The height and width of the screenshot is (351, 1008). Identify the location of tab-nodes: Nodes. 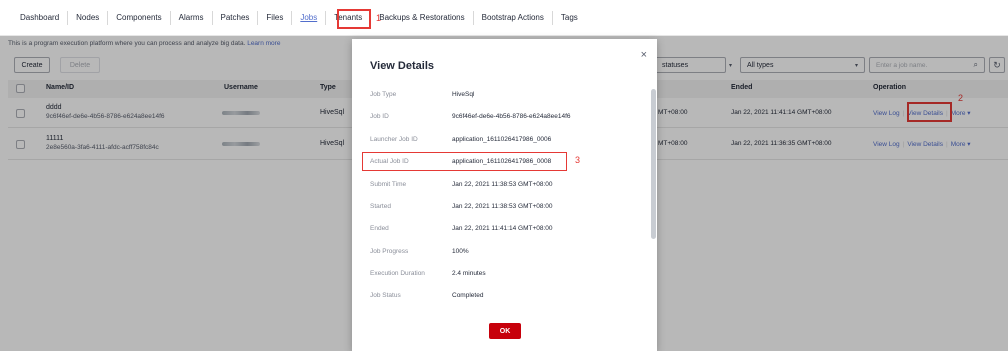
(88, 17).